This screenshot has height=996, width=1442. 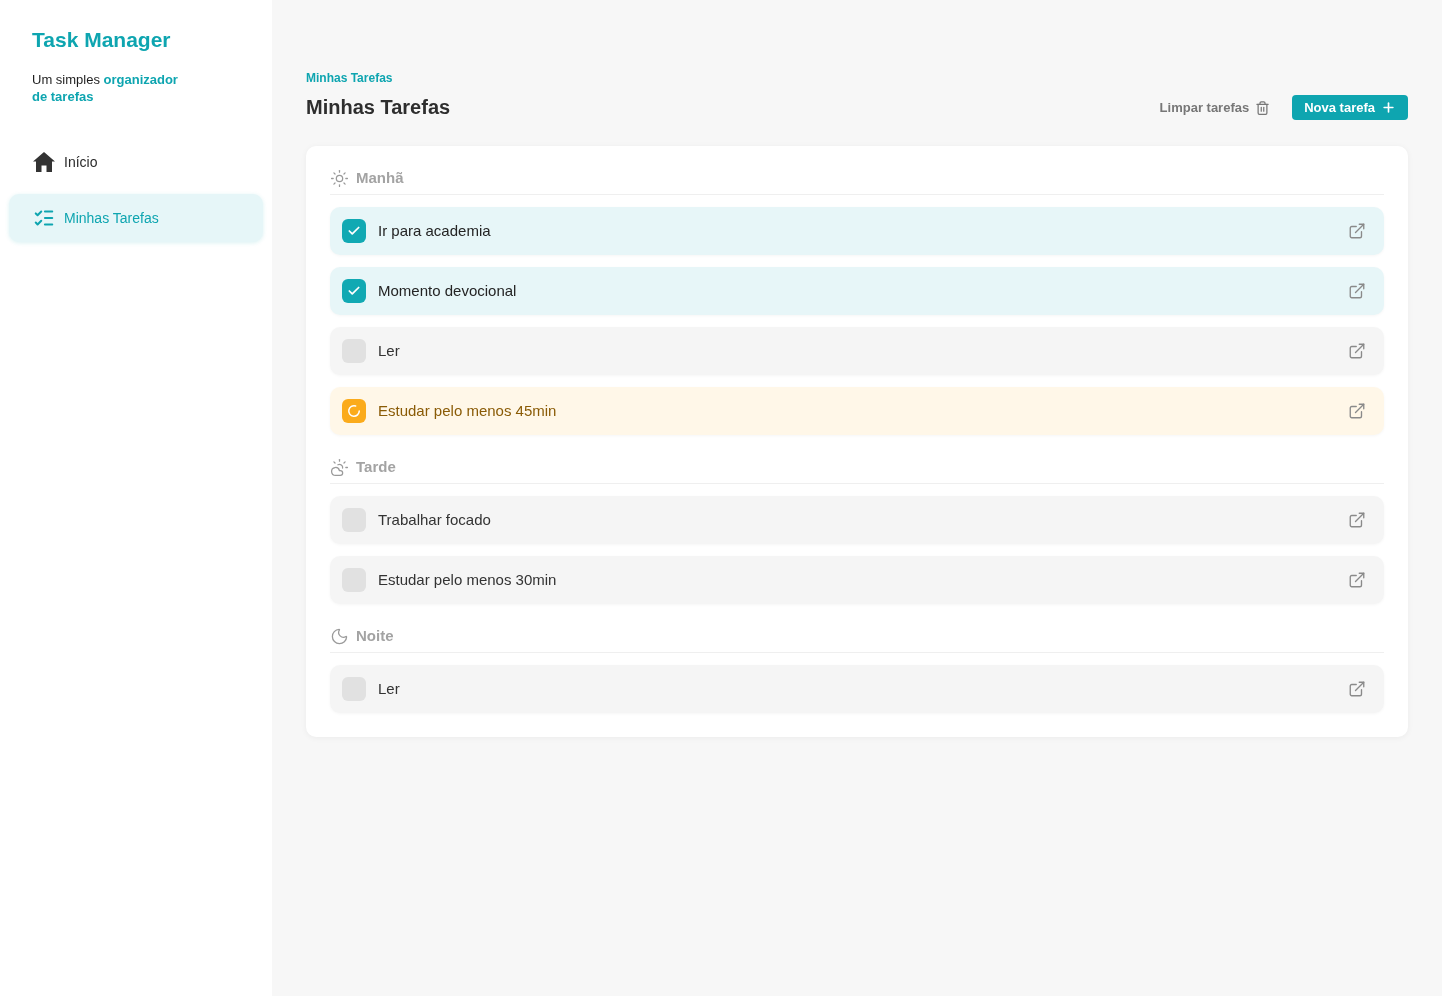 What do you see at coordinates (857, 291) in the screenshot?
I see `task-row: Momento devocional` at bounding box center [857, 291].